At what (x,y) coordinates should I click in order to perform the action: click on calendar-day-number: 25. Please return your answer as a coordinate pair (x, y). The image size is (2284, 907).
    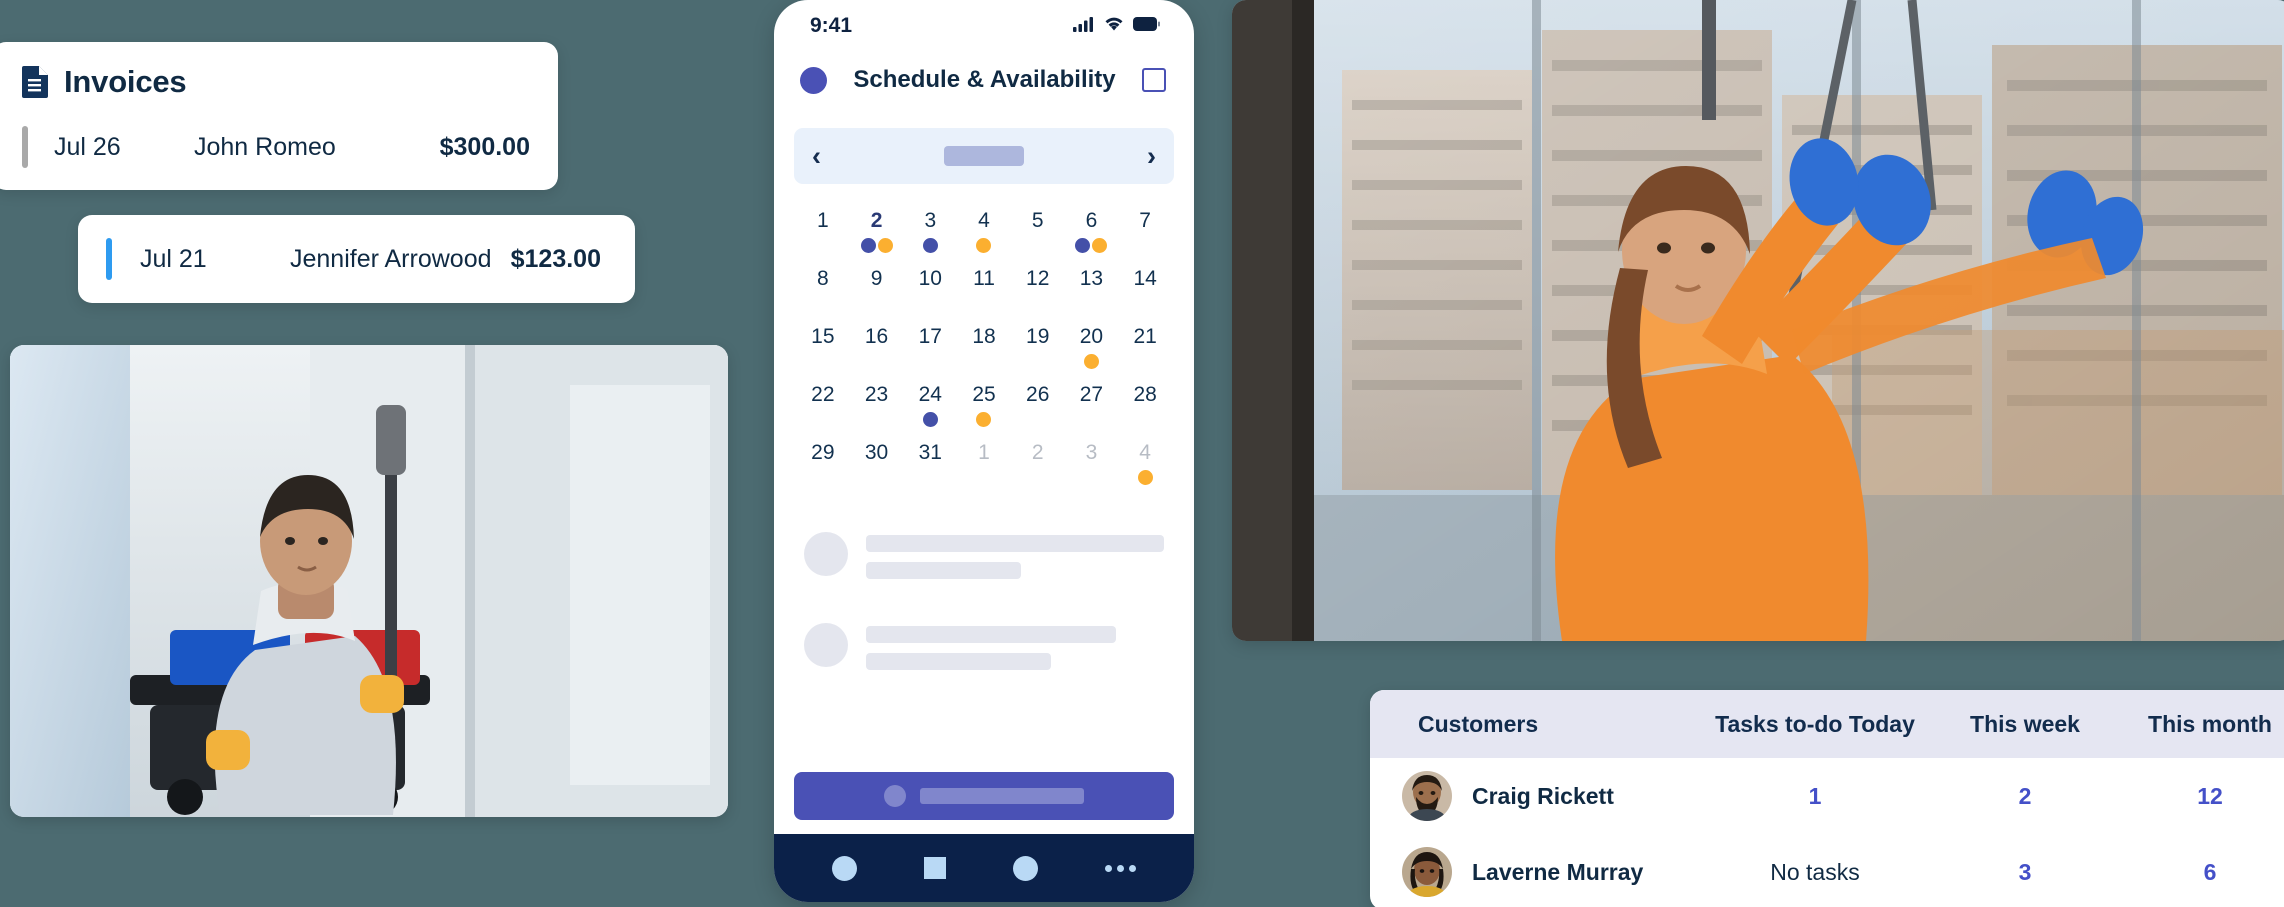
    Looking at the image, I should click on (984, 394).